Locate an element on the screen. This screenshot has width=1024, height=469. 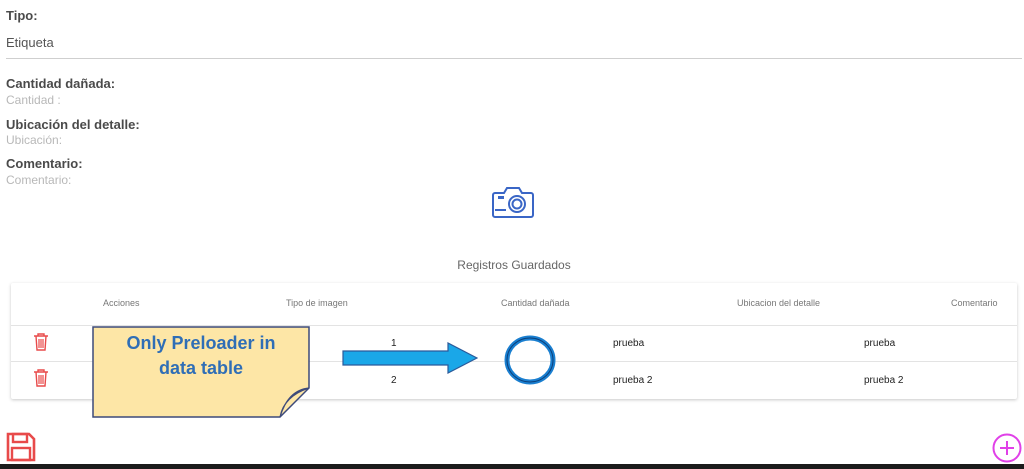
header-ubicacion: Ubicacion del detalle is located at coordinates (779, 303).